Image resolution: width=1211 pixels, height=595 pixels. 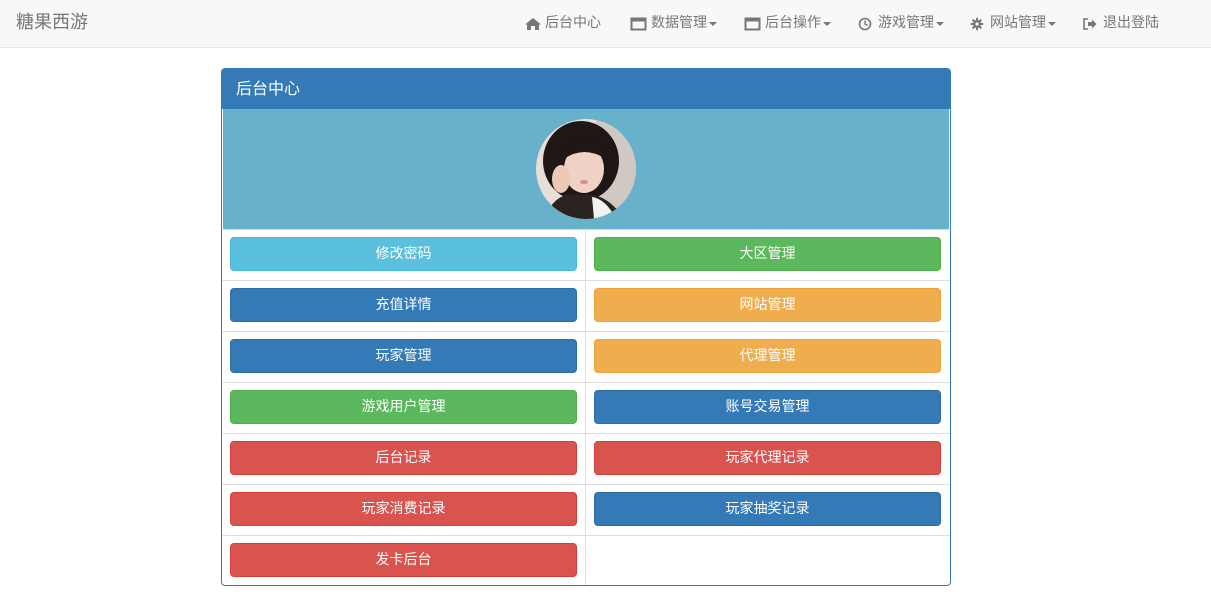 I want to click on grid-cell: 玩家管理, so click(x=404, y=356).